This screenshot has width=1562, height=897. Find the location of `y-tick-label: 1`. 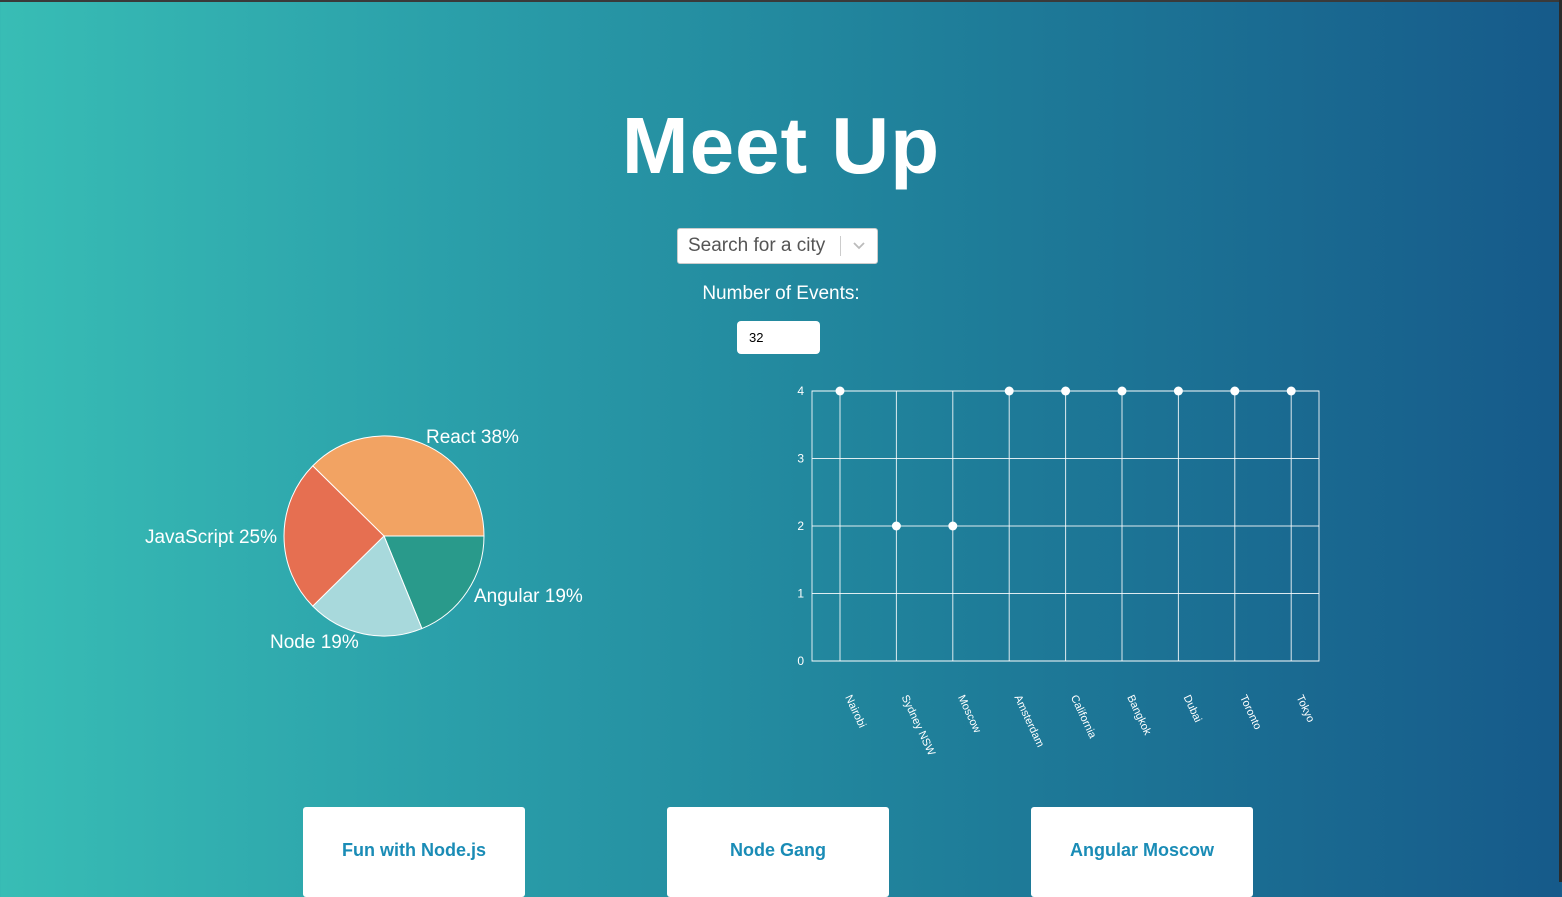

y-tick-label: 1 is located at coordinates (800, 594).